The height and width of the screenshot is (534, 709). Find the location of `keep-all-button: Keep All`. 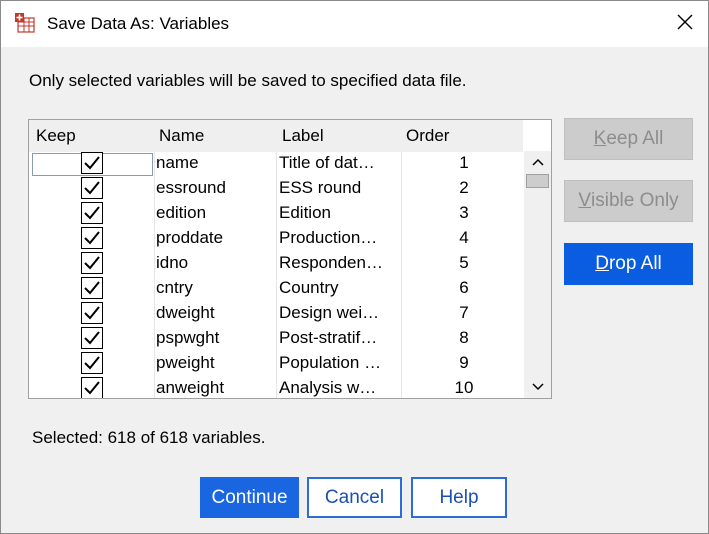

keep-all-button: Keep All is located at coordinates (628, 139).